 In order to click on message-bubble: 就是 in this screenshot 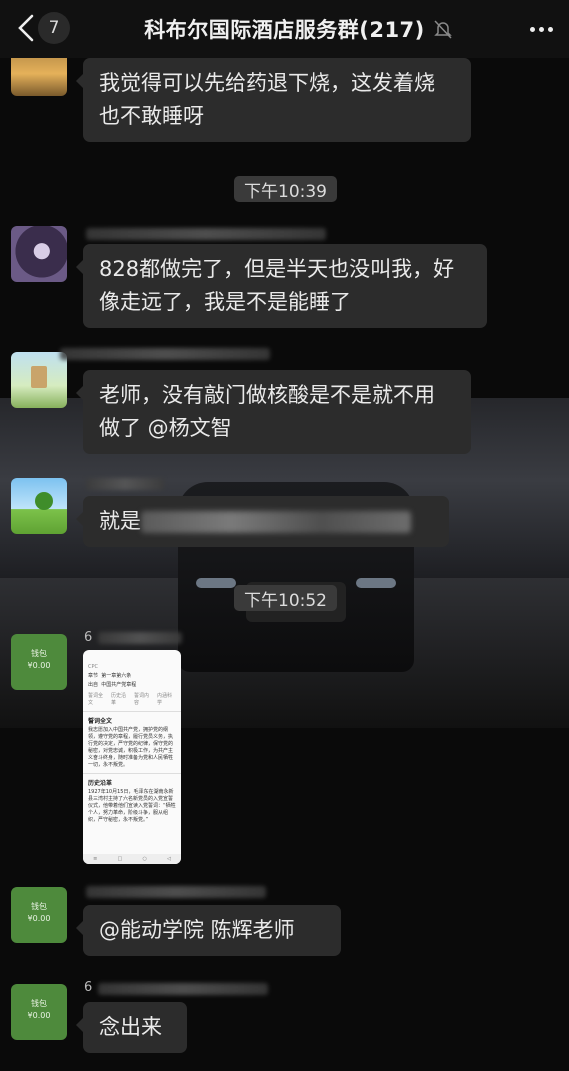, I will do `click(262, 521)`.